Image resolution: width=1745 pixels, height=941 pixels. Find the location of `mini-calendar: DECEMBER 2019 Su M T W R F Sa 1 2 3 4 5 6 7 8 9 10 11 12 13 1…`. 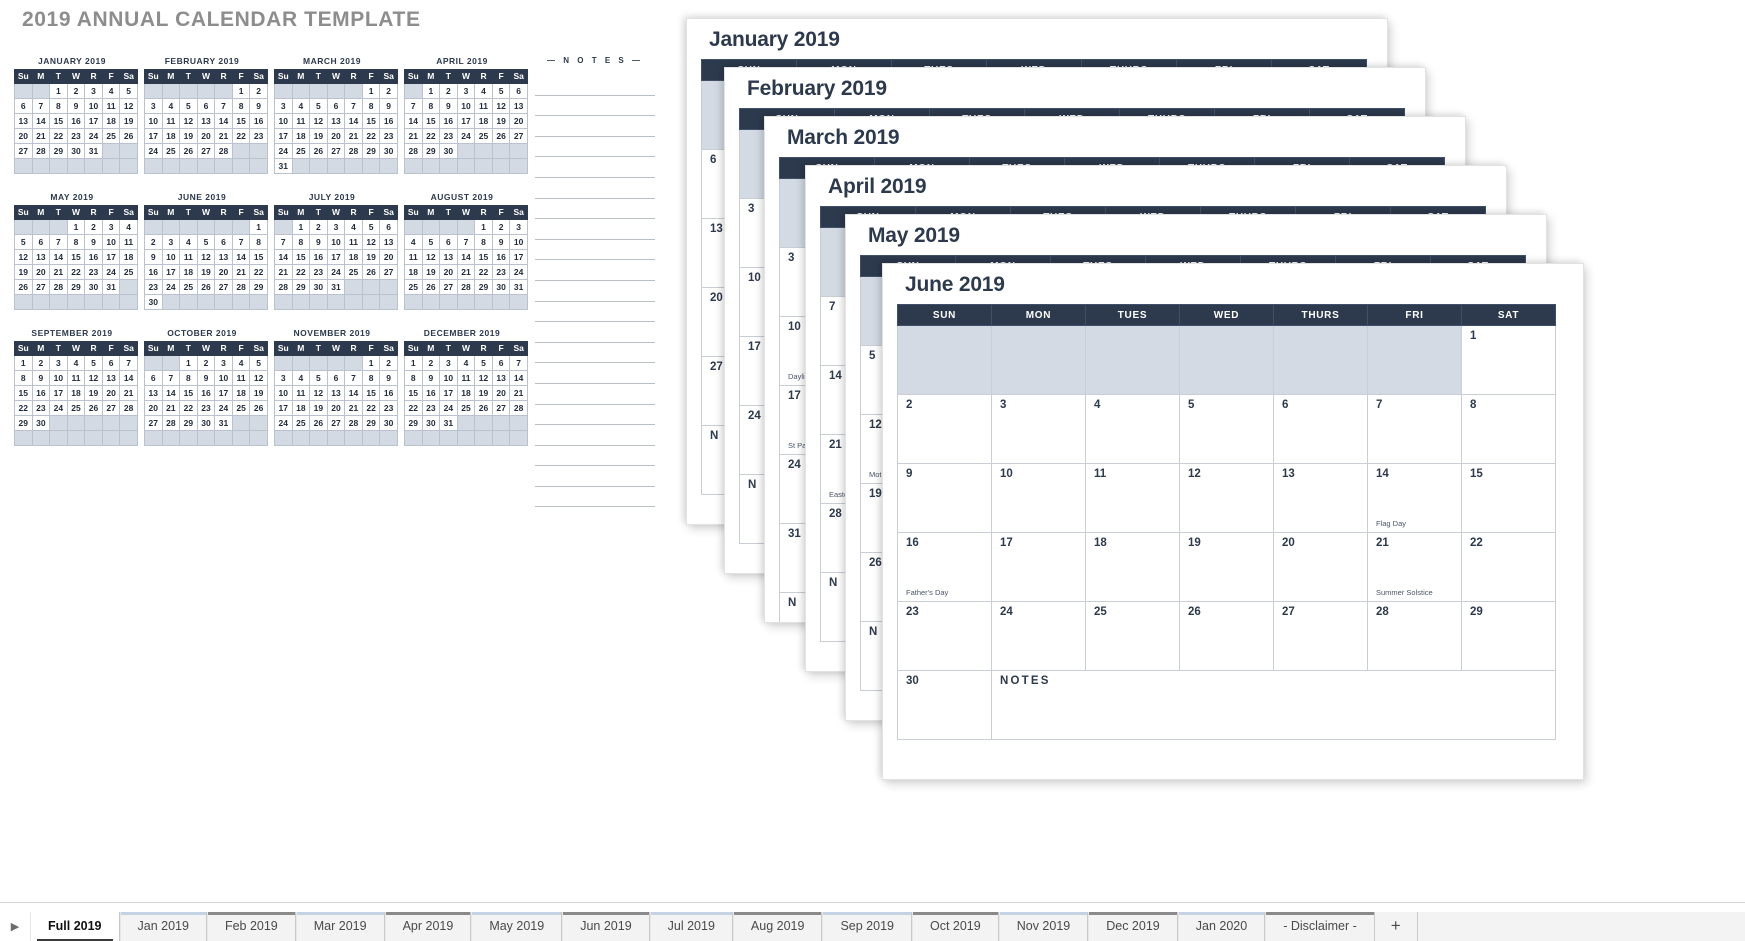

mini-calendar: DECEMBER 2019 Su M T W R F Sa 1 2 3 4 5 6 7 8 9 10 11 12 13 1… is located at coordinates (466, 387).